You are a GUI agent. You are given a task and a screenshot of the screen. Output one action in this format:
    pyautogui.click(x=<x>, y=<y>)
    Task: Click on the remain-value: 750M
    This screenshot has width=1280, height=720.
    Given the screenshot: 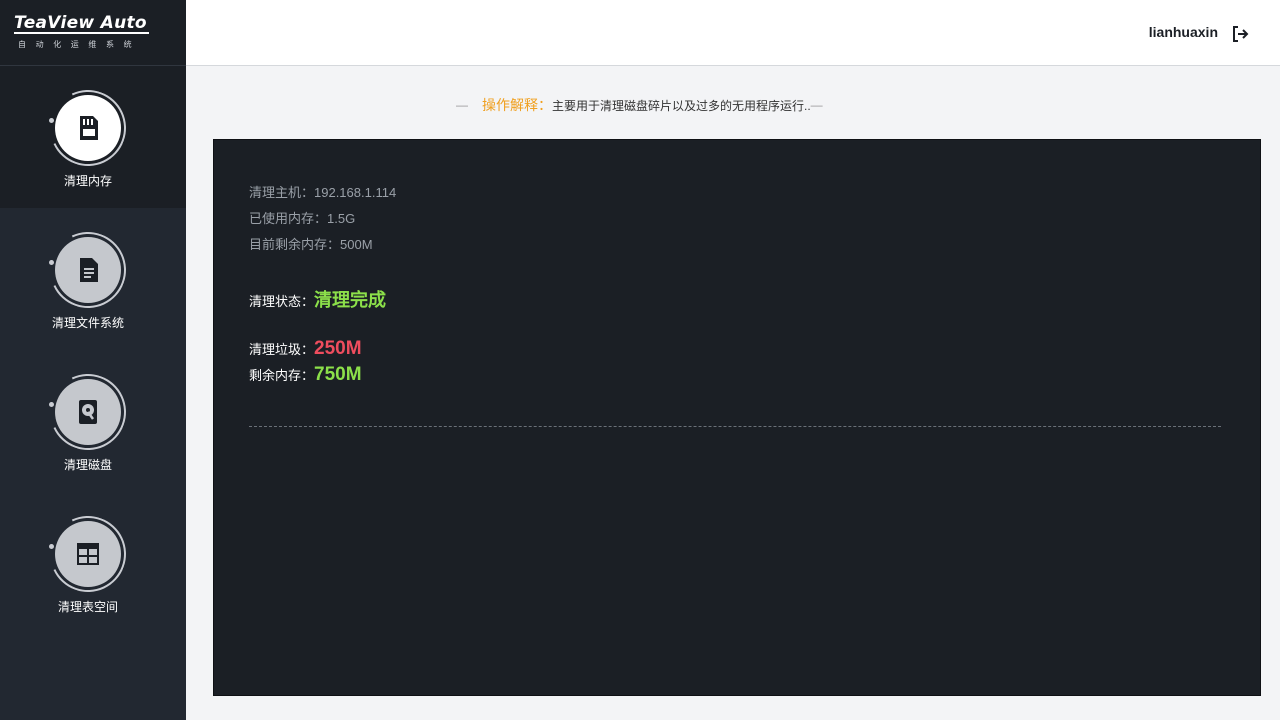 What is the action you would take?
    pyautogui.click(x=338, y=374)
    